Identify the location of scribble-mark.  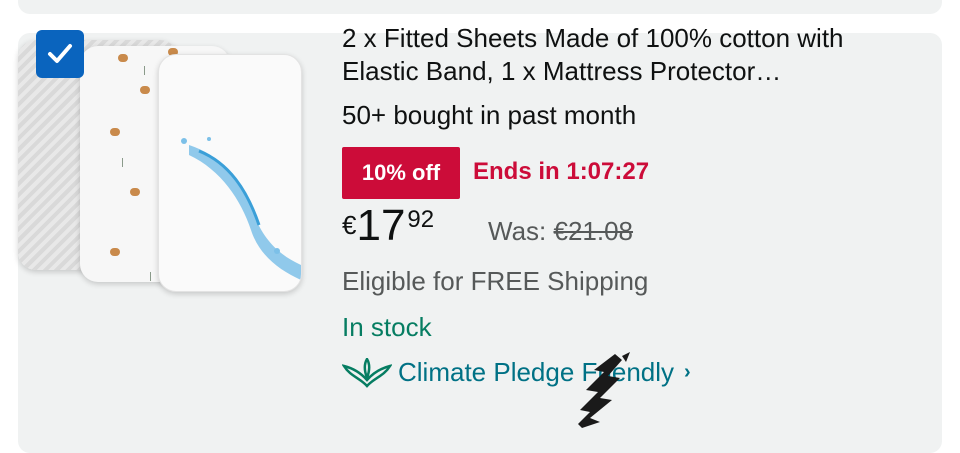
(604, 390).